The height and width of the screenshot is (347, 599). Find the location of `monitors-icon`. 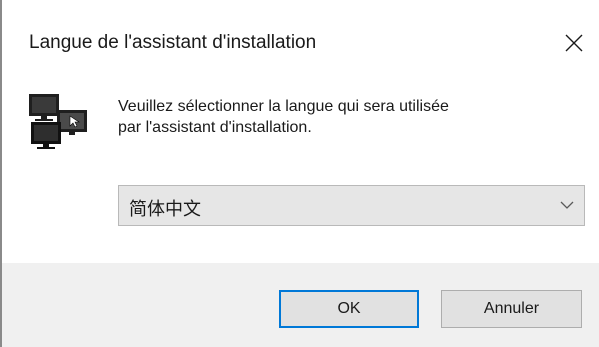

monitors-icon is located at coordinates (58, 121).